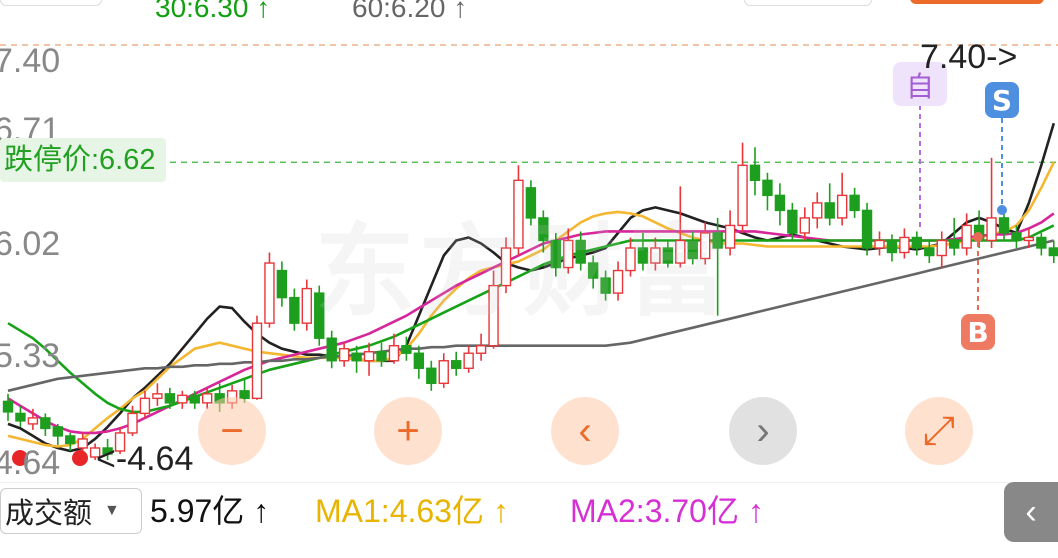  I want to click on ma30-readout: 30:6.30 ↑, so click(212, 12).